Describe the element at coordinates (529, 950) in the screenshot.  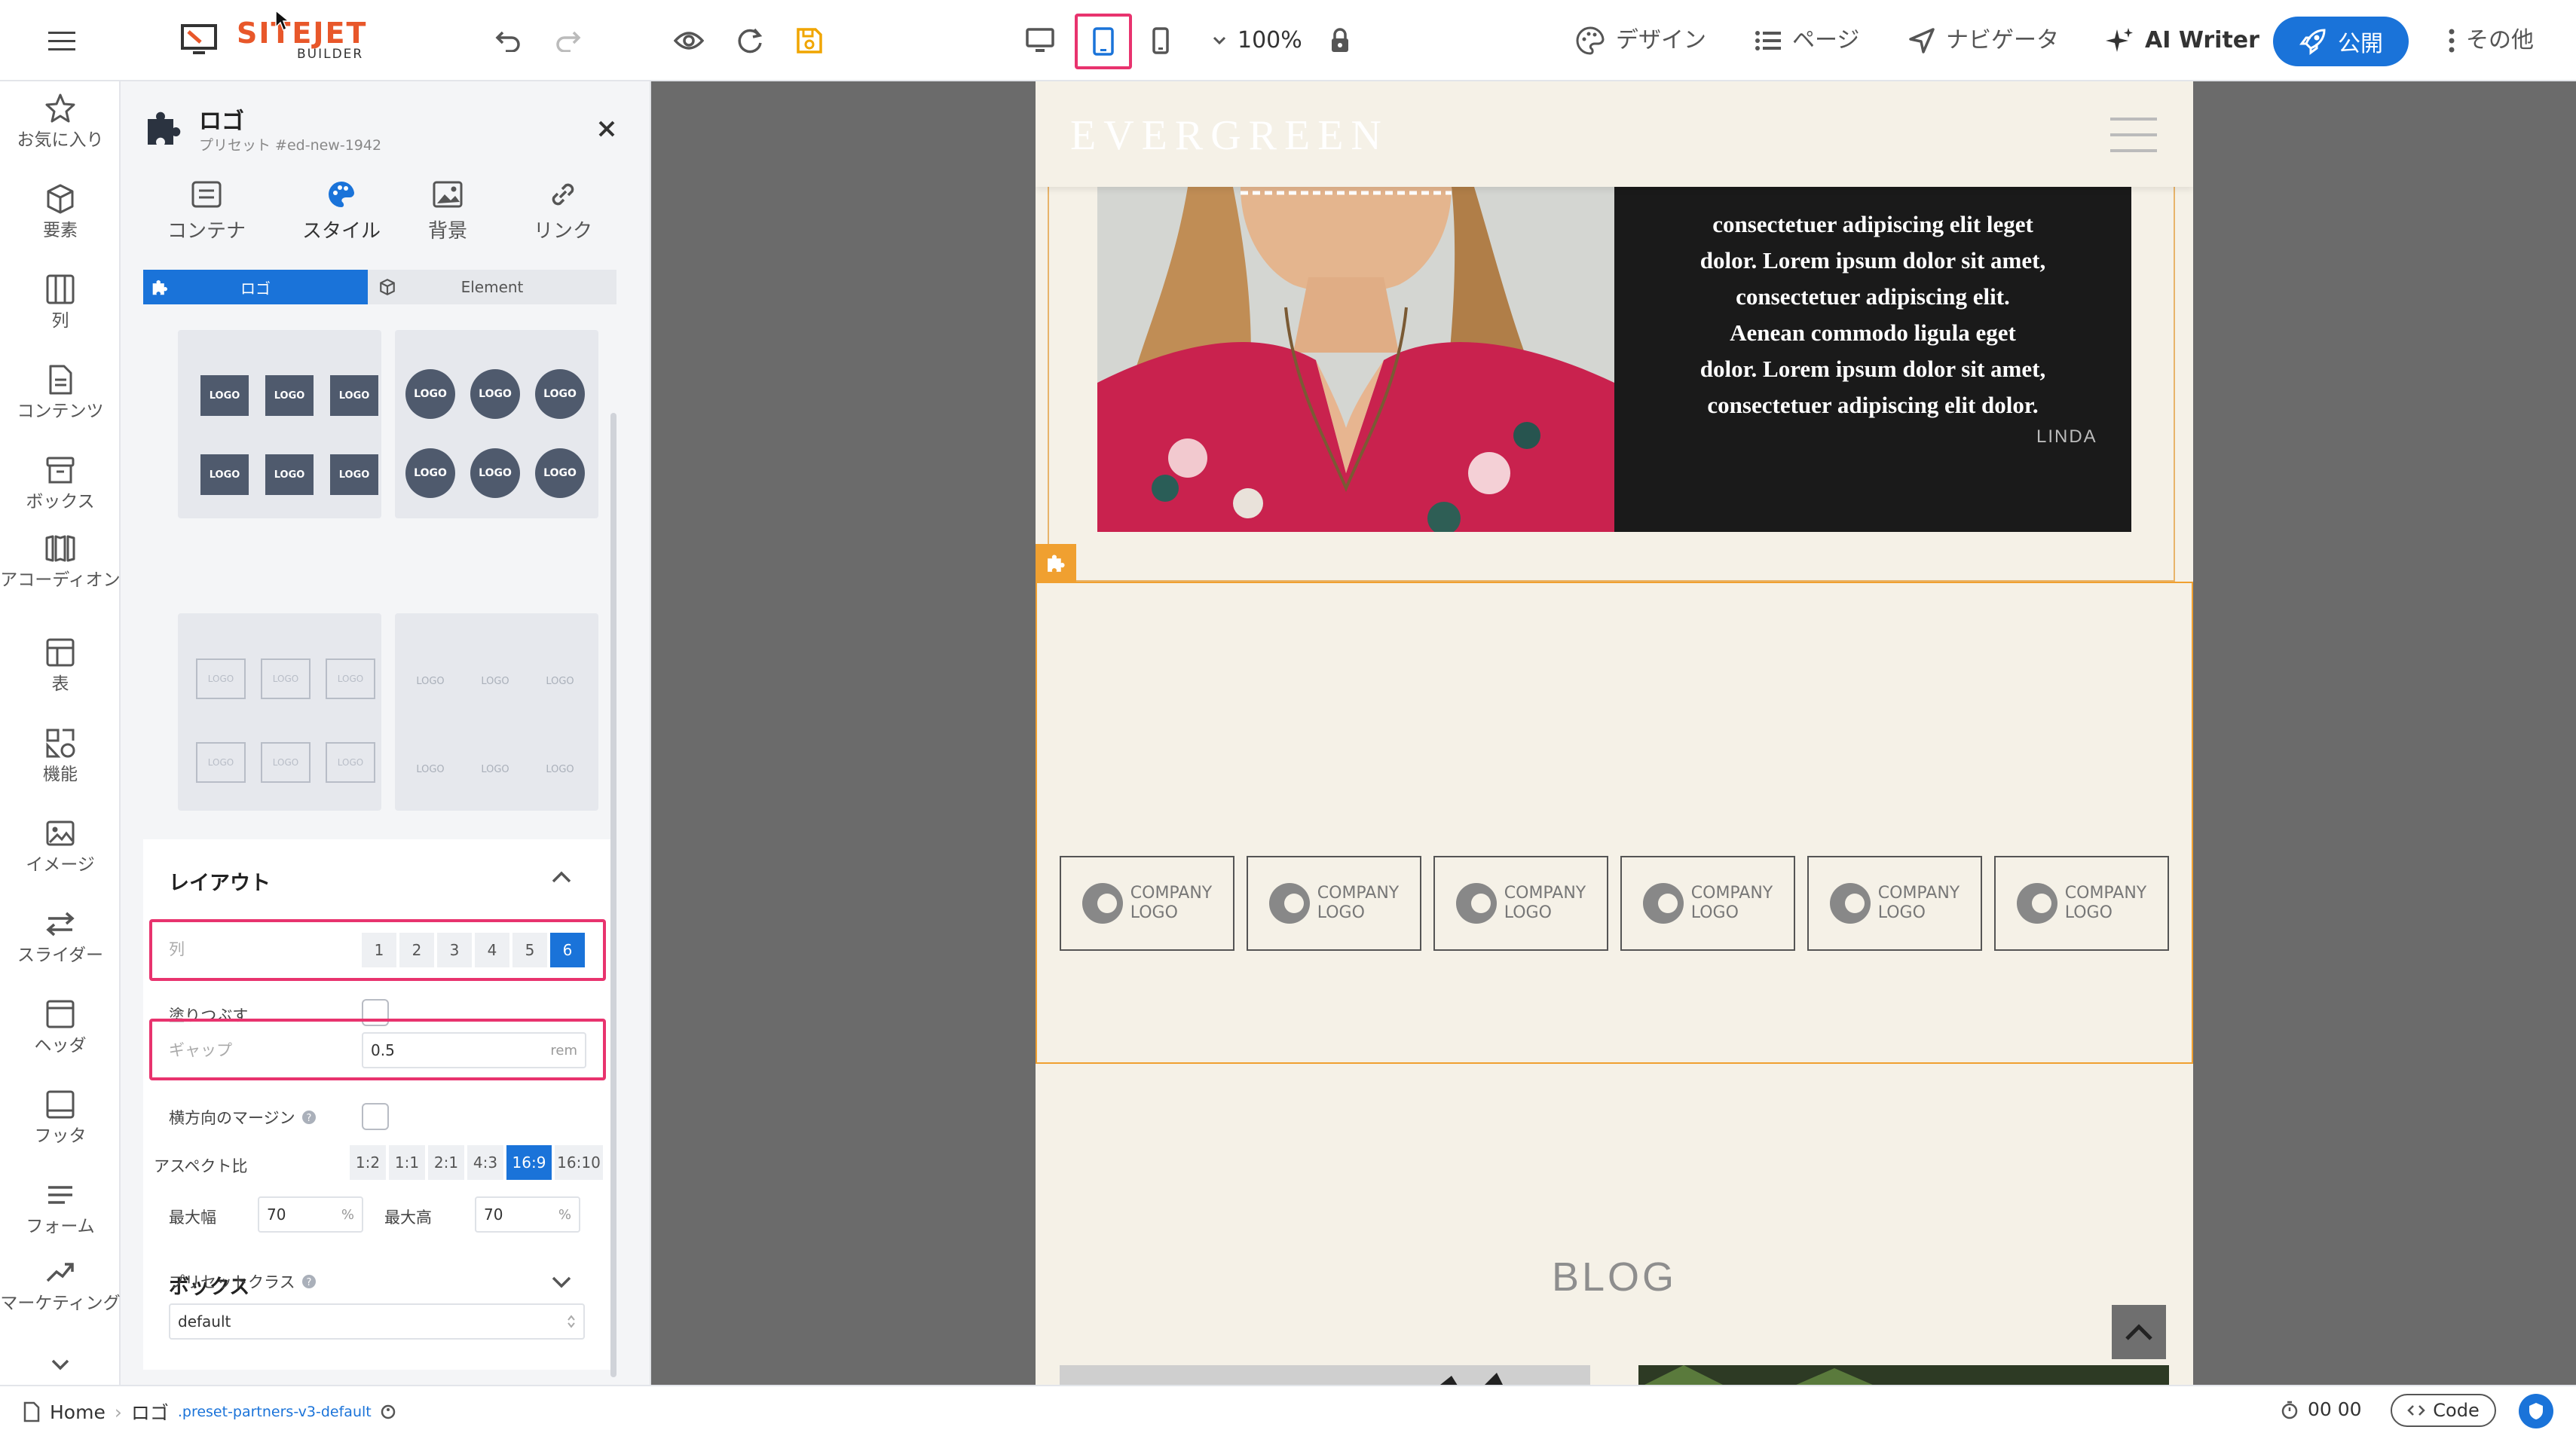
I see `columns-option-5: 5` at that location.